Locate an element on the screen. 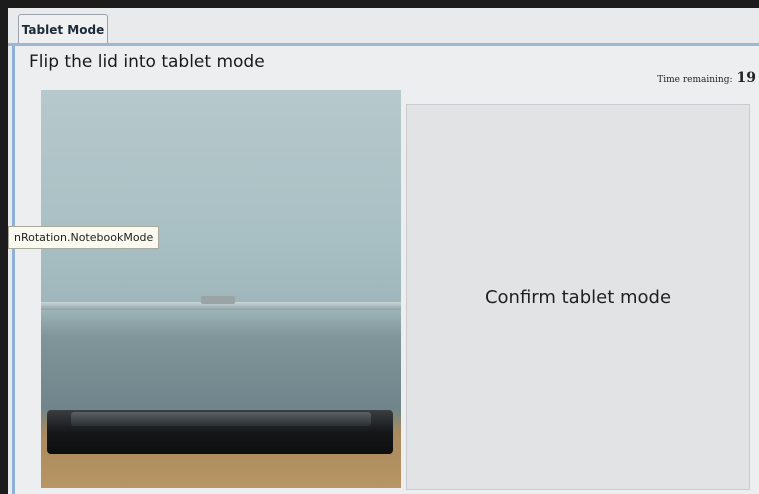 This screenshot has height=494, width=759. tab-tablet-mode: Tablet Mode is located at coordinates (63, 29).